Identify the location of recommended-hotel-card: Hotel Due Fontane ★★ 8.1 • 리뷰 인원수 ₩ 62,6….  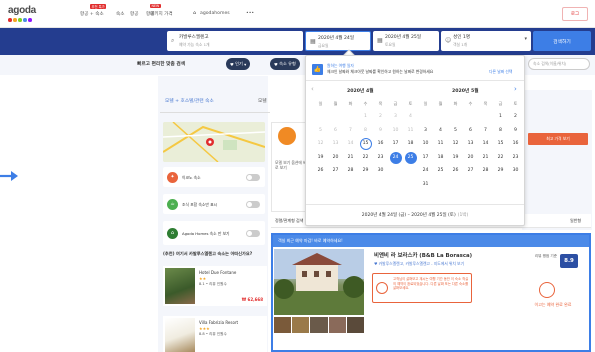
(215, 286).